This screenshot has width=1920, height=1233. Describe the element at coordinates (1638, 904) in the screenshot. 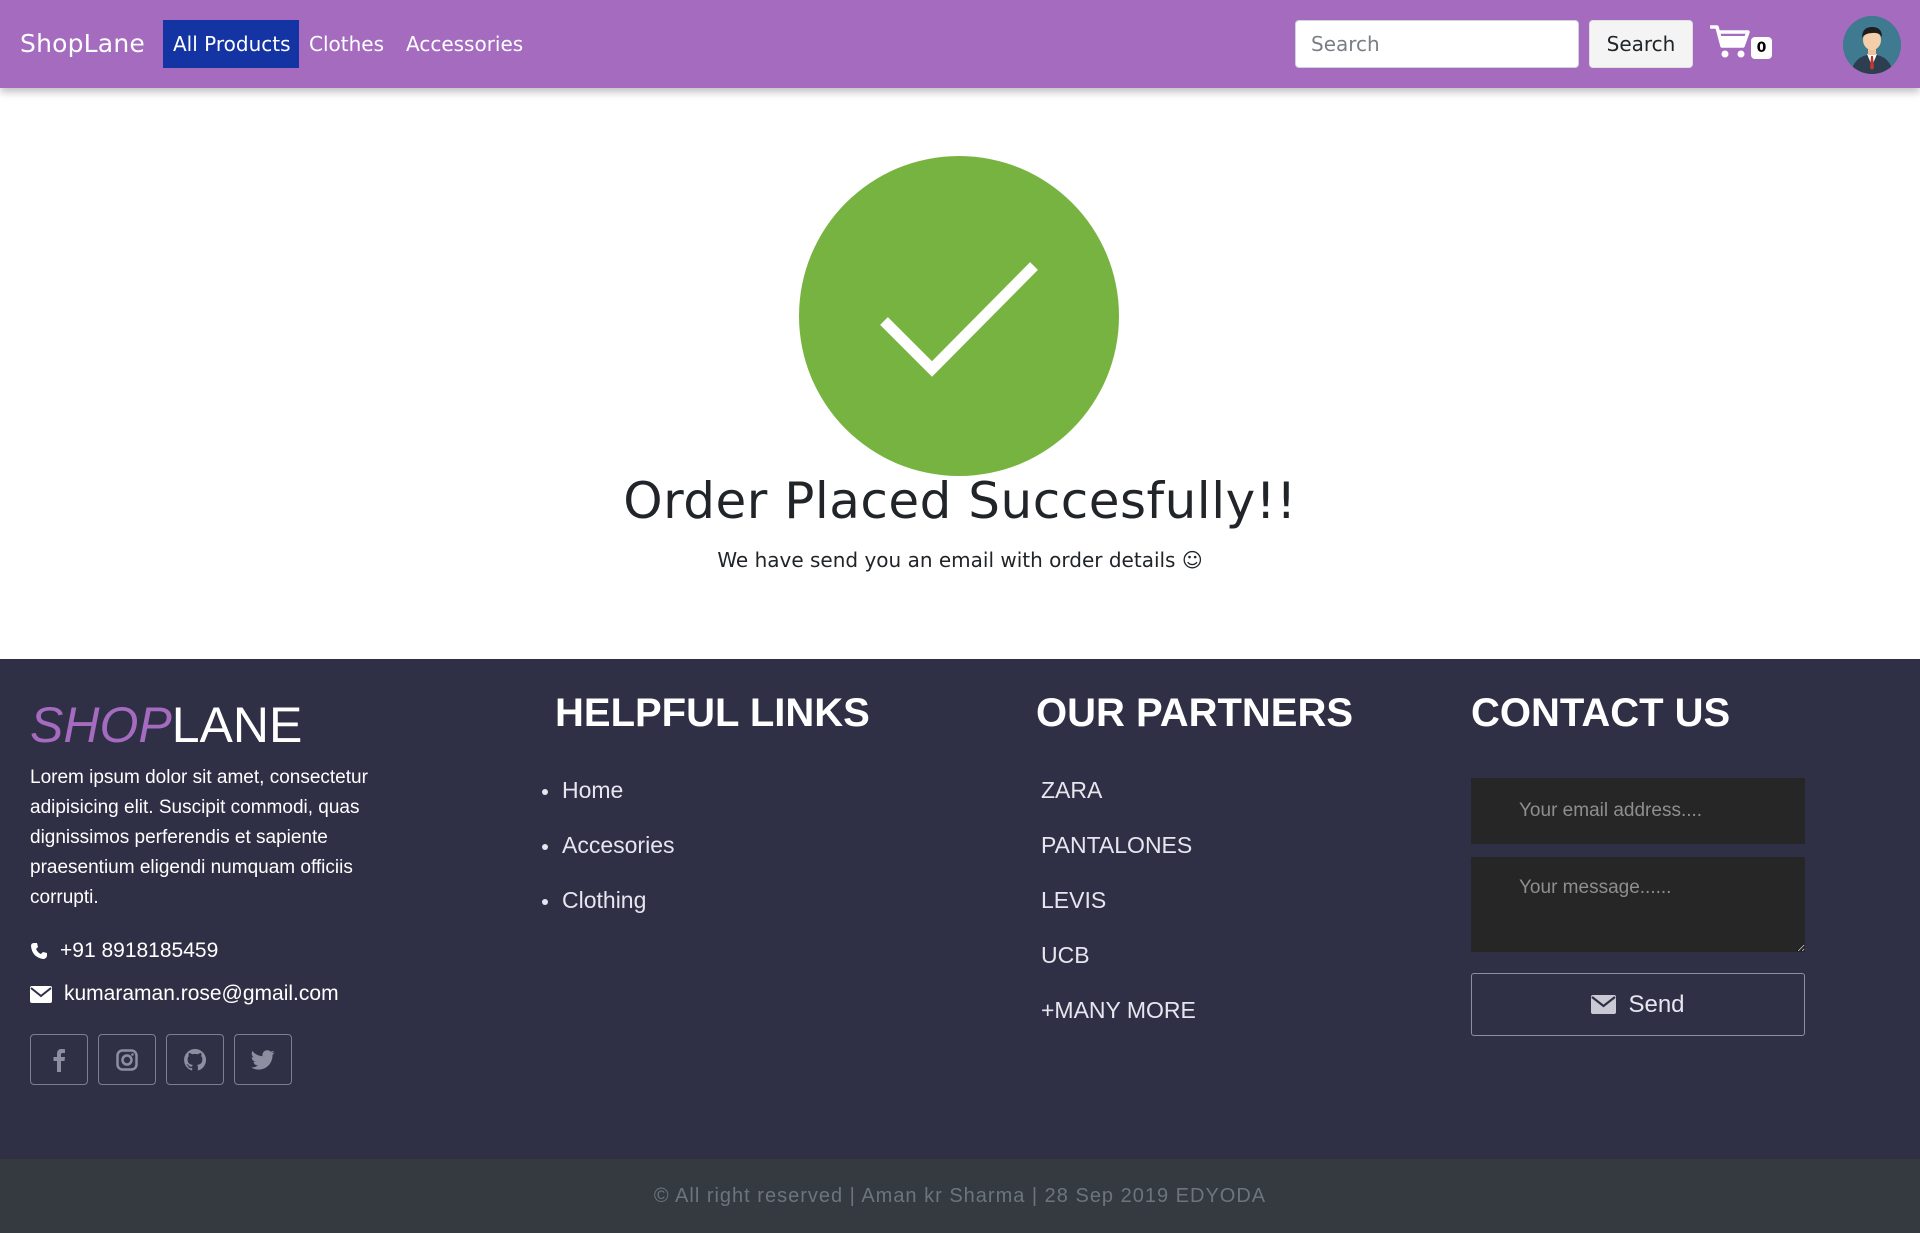

I see `contact-message-input` at that location.